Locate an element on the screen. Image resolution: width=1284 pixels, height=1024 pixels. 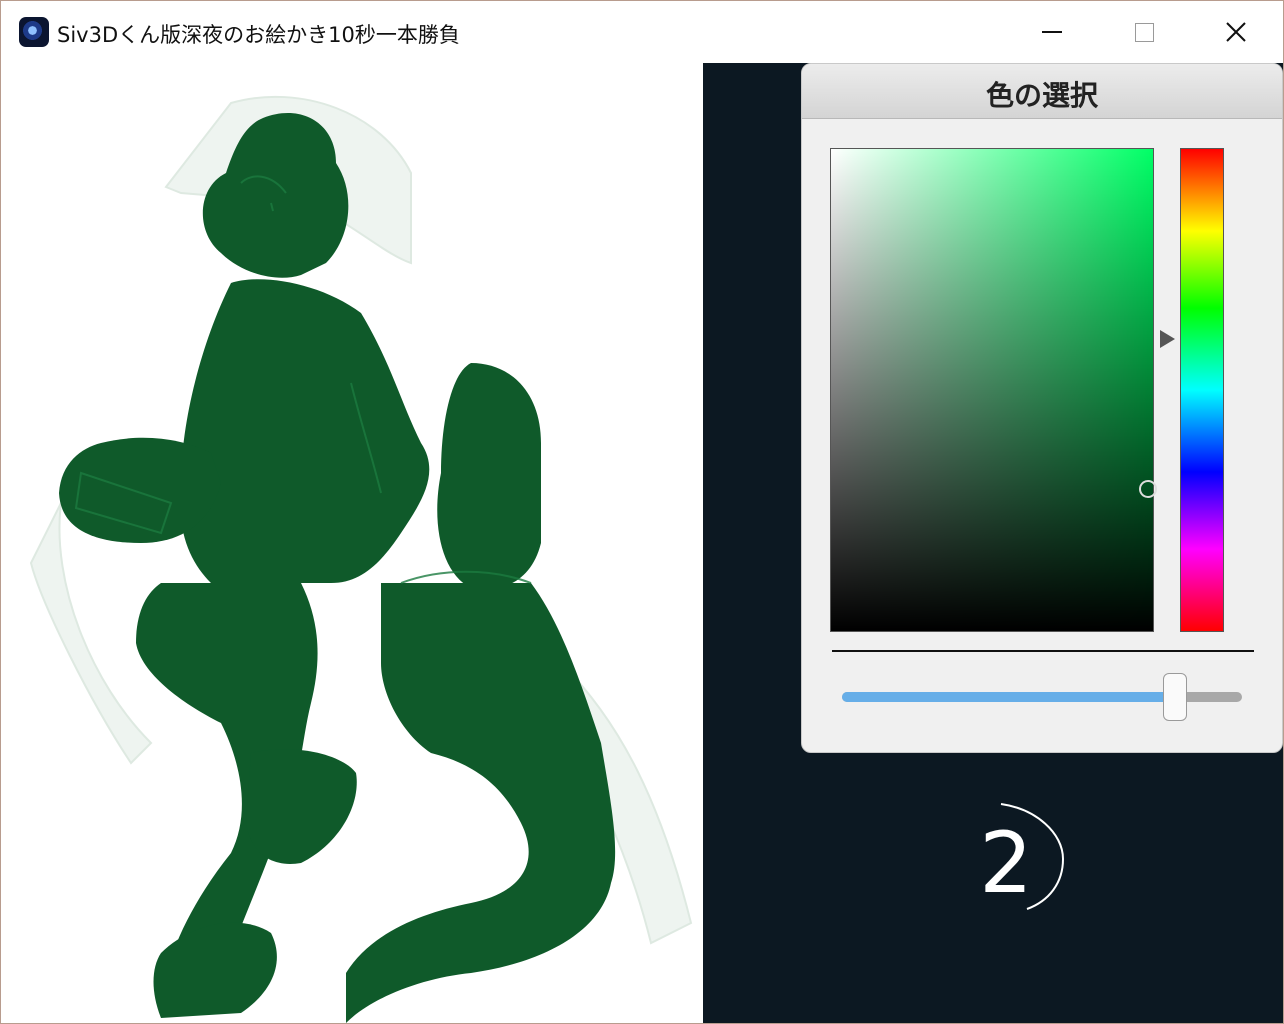
siv3d-app-icon is located at coordinates (34, 32).